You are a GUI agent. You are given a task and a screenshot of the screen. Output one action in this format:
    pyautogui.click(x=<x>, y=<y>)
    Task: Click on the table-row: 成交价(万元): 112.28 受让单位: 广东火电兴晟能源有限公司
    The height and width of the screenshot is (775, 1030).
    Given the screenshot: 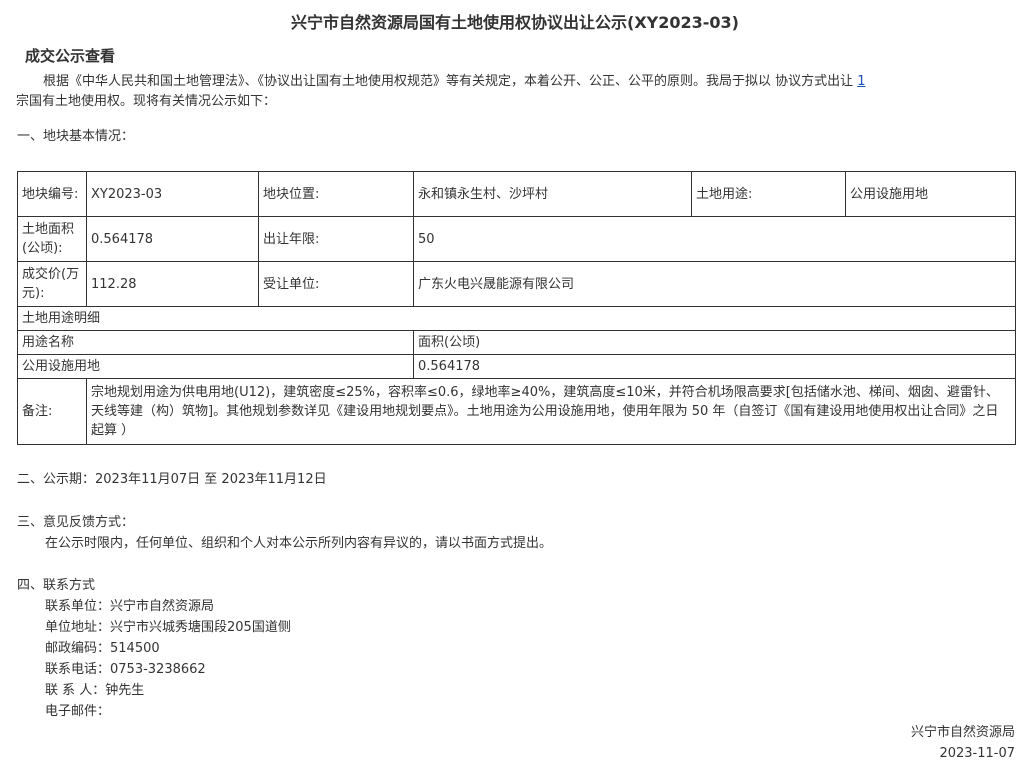 What is the action you would take?
    pyautogui.click(x=516, y=284)
    